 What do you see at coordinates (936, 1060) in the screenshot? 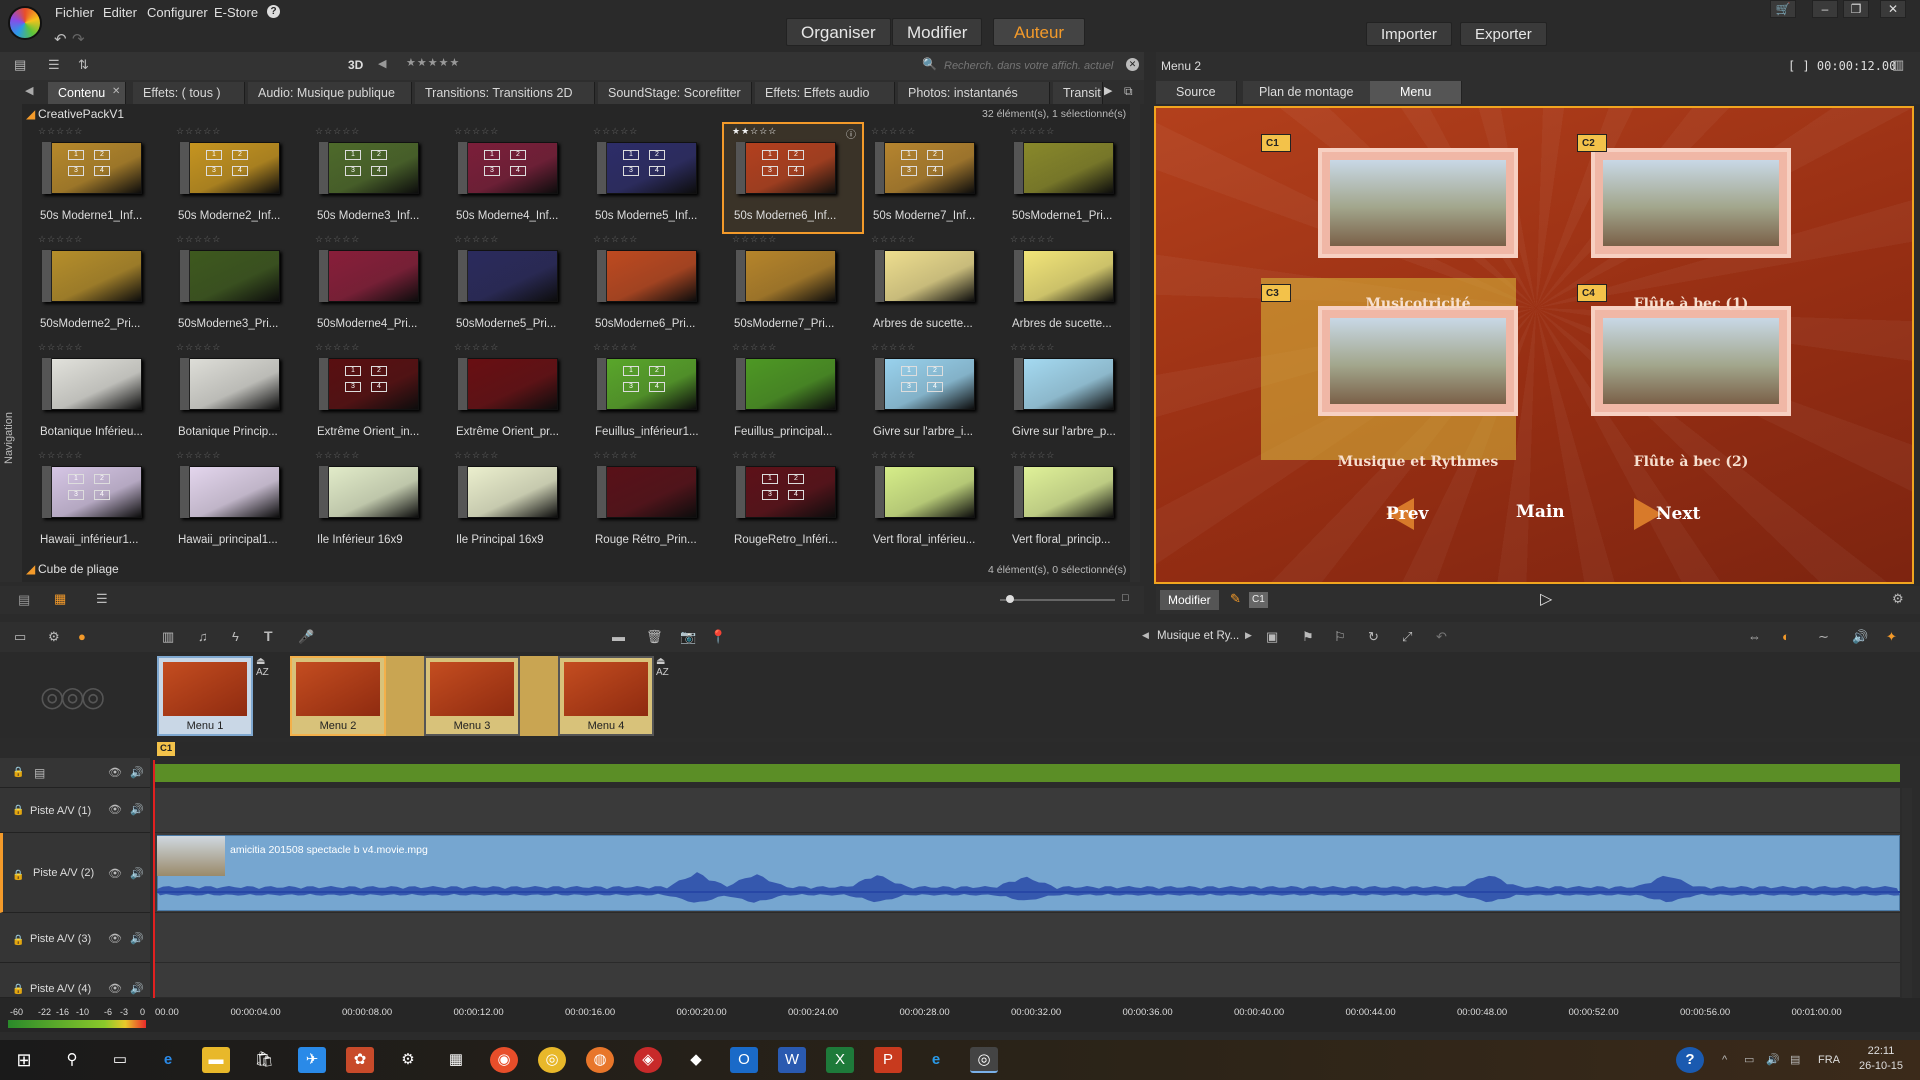
I see `ie-icon: e` at bounding box center [936, 1060].